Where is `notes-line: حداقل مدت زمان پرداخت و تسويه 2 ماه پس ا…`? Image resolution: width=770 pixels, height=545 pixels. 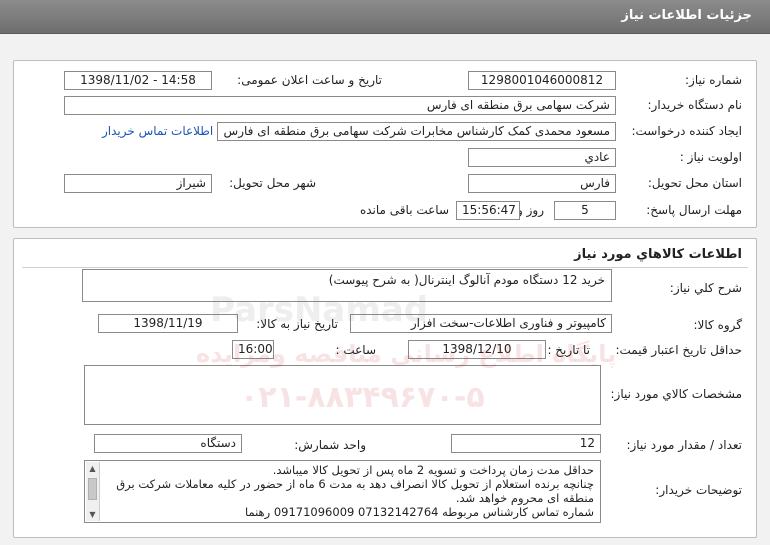 notes-line: حداقل مدت زمان پرداخت و تسويه 2 ماه پس ا… is located at coordinates (433, 470).